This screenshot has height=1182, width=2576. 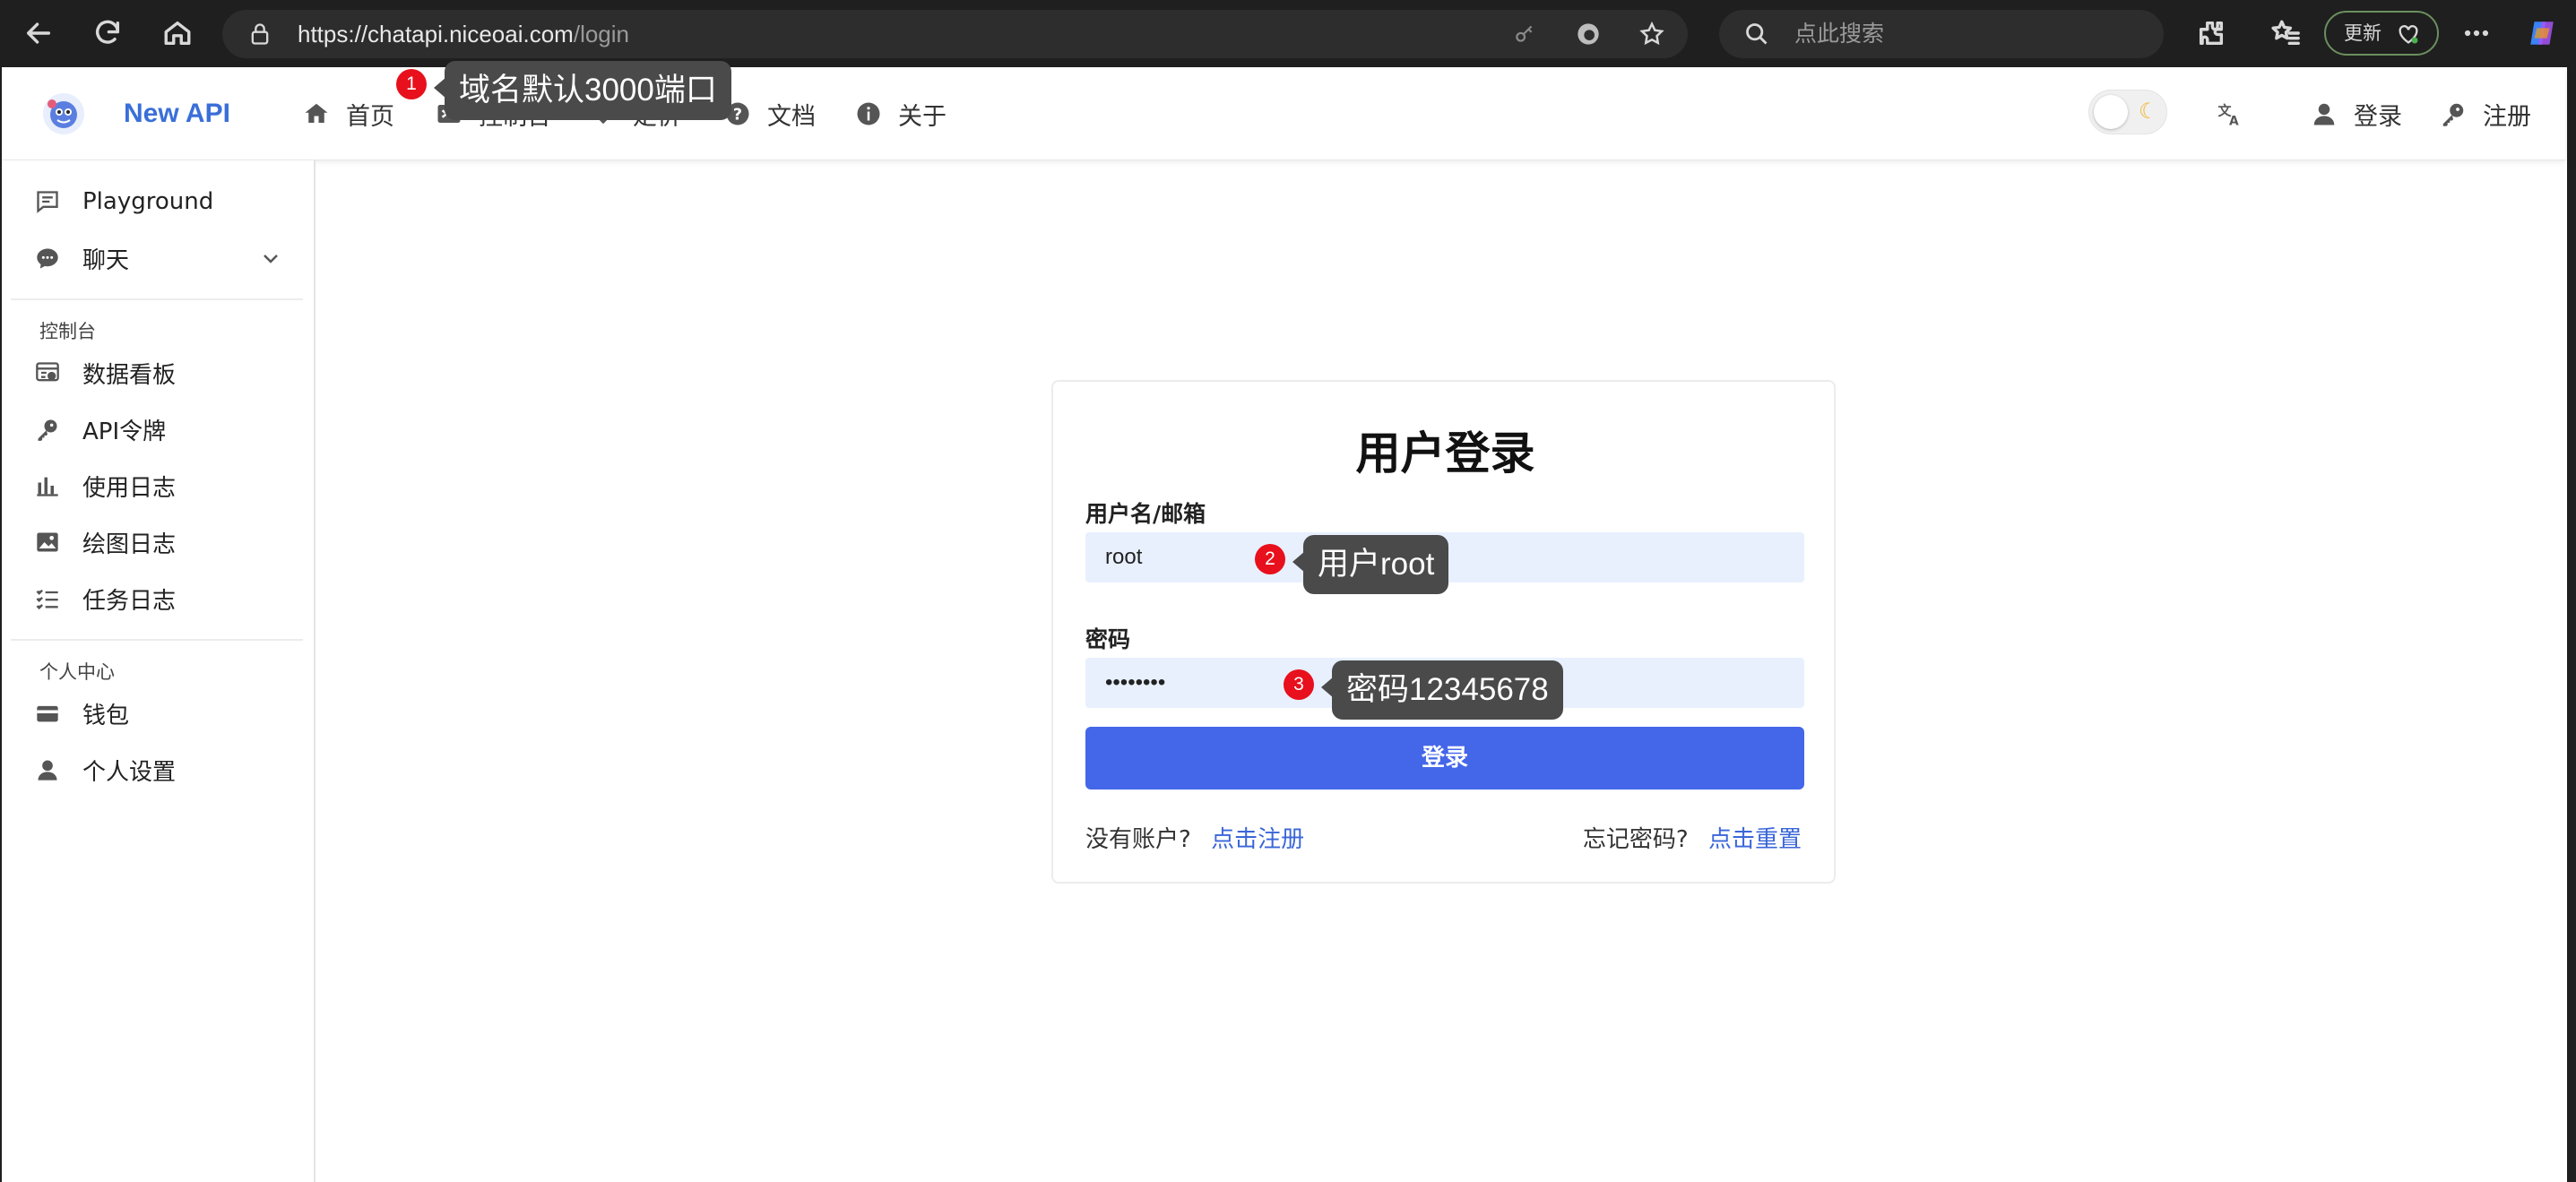 I want to click on favorites-button, so click(x=2285, y=33).